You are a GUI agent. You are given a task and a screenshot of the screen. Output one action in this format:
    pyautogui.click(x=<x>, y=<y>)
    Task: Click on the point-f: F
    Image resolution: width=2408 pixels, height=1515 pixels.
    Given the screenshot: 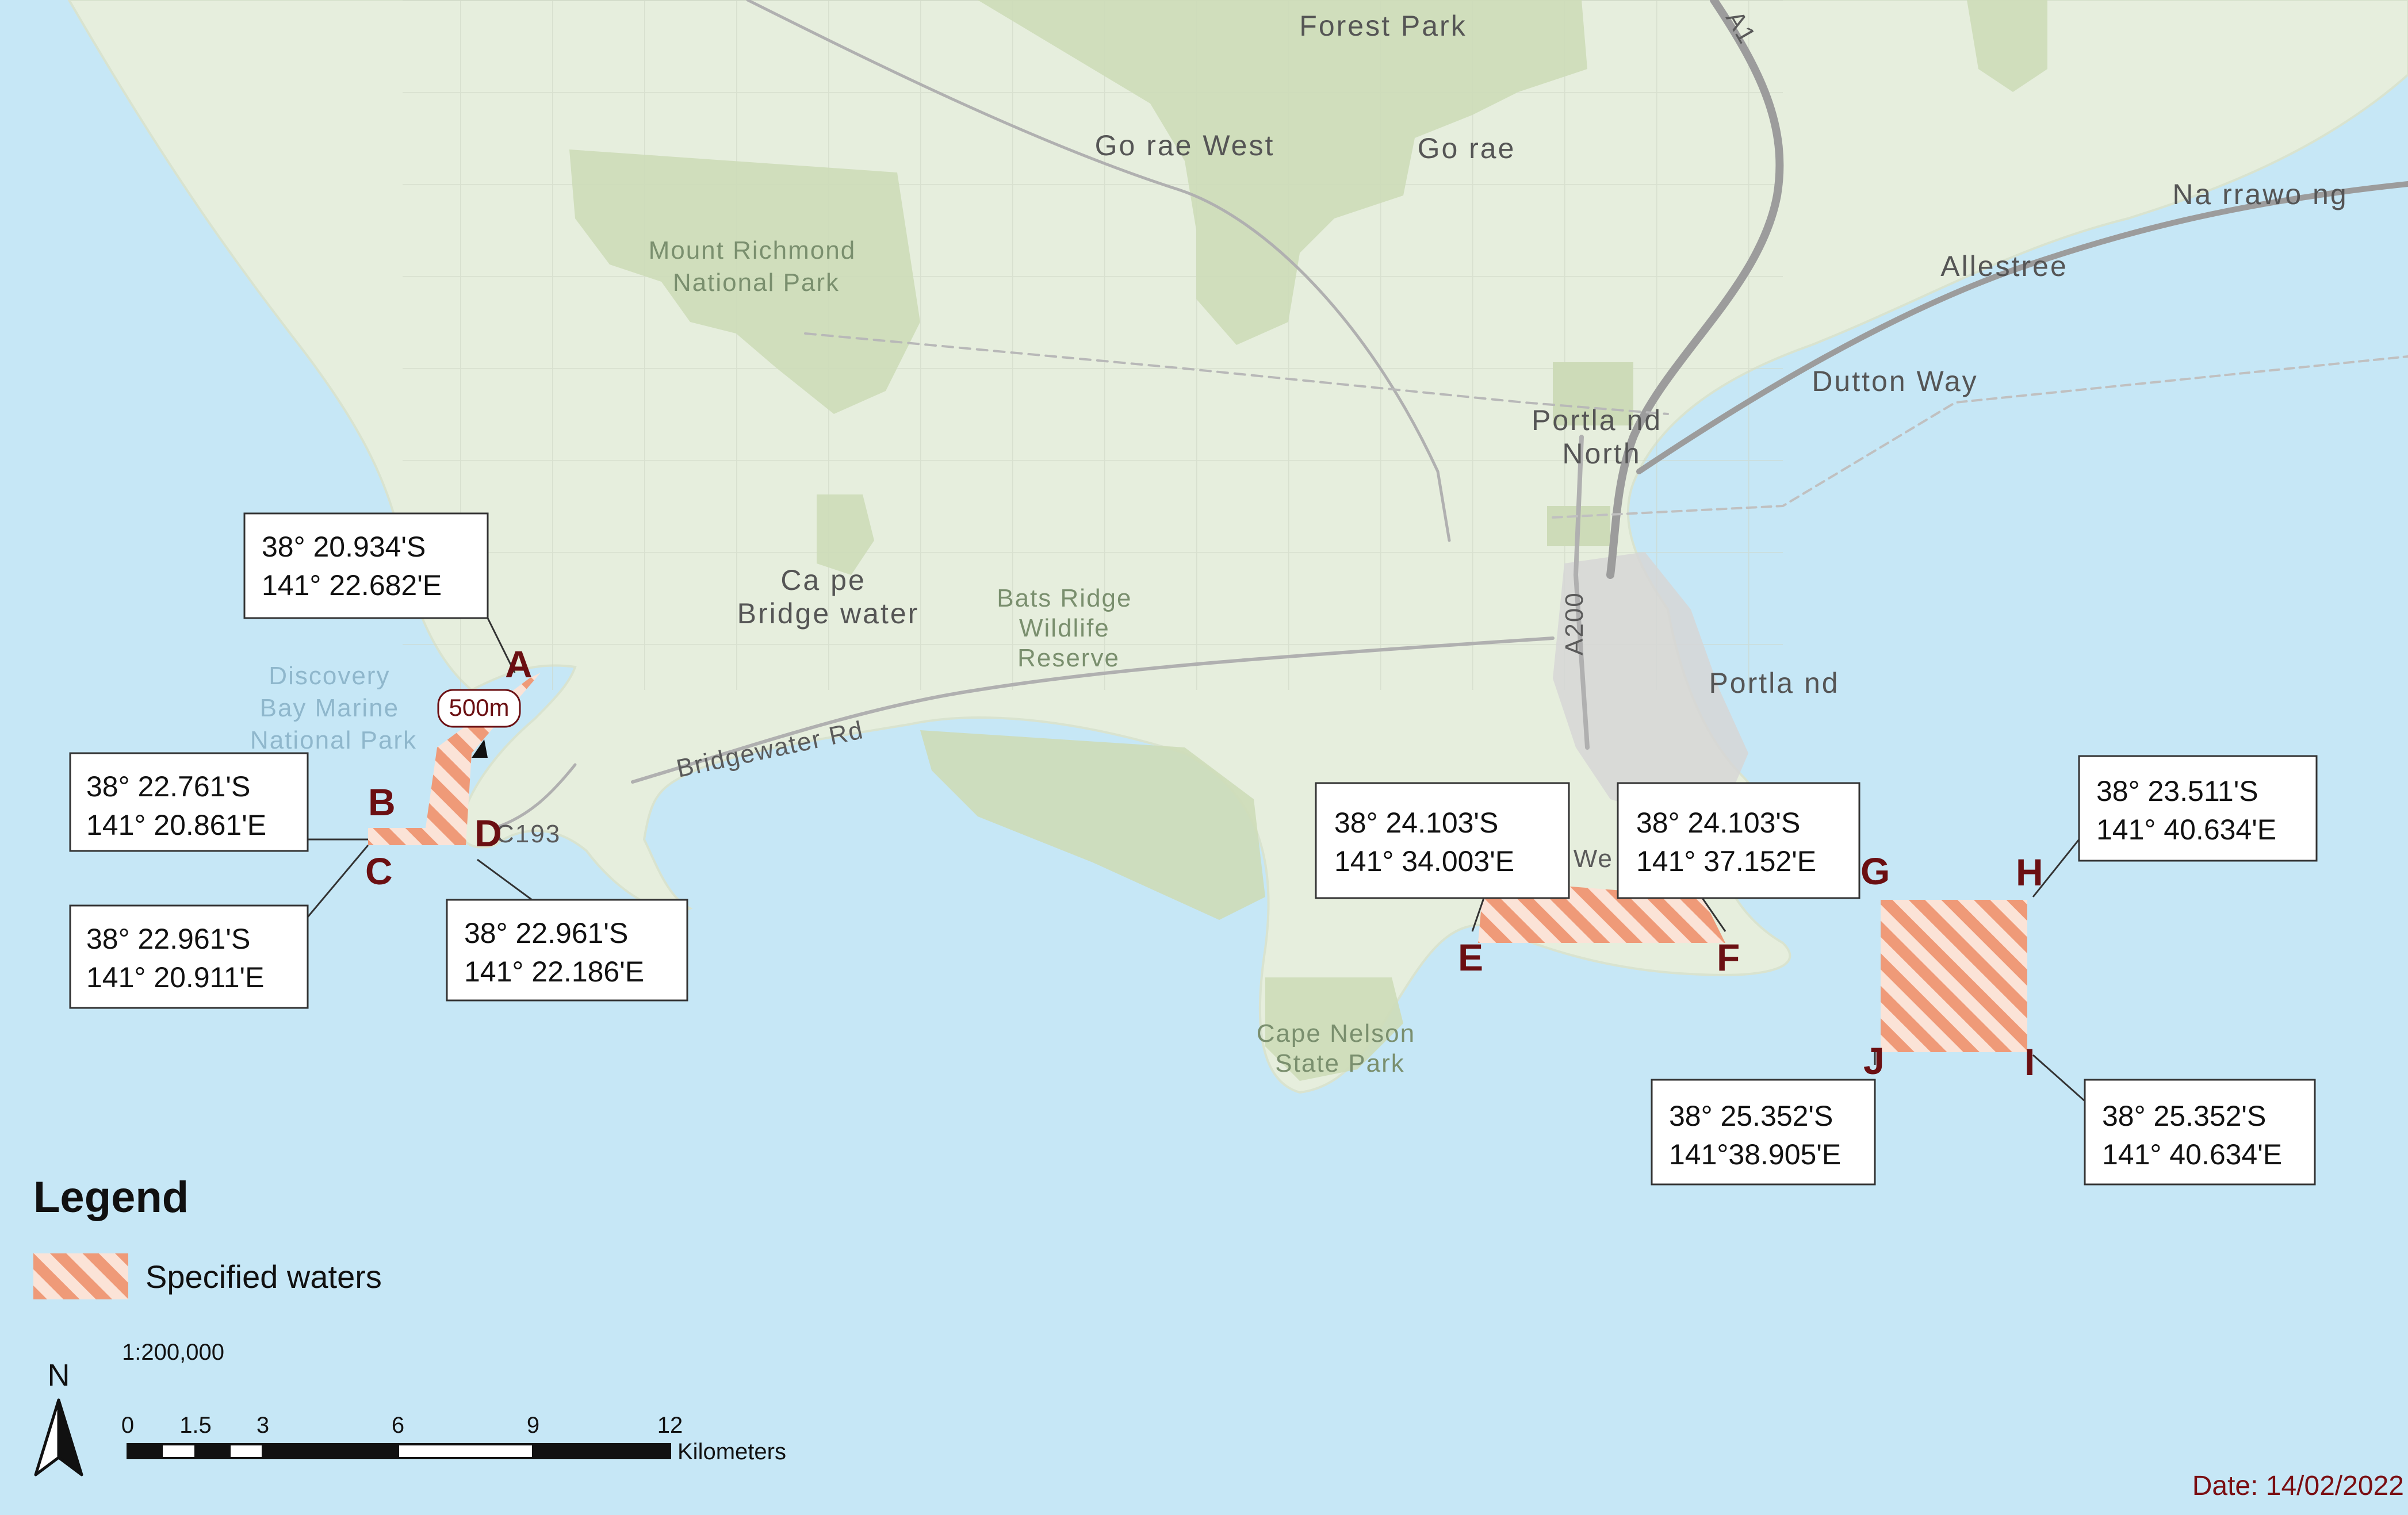 What is the action you would take?
    pyautogui.click(x=1729, y=957)
    